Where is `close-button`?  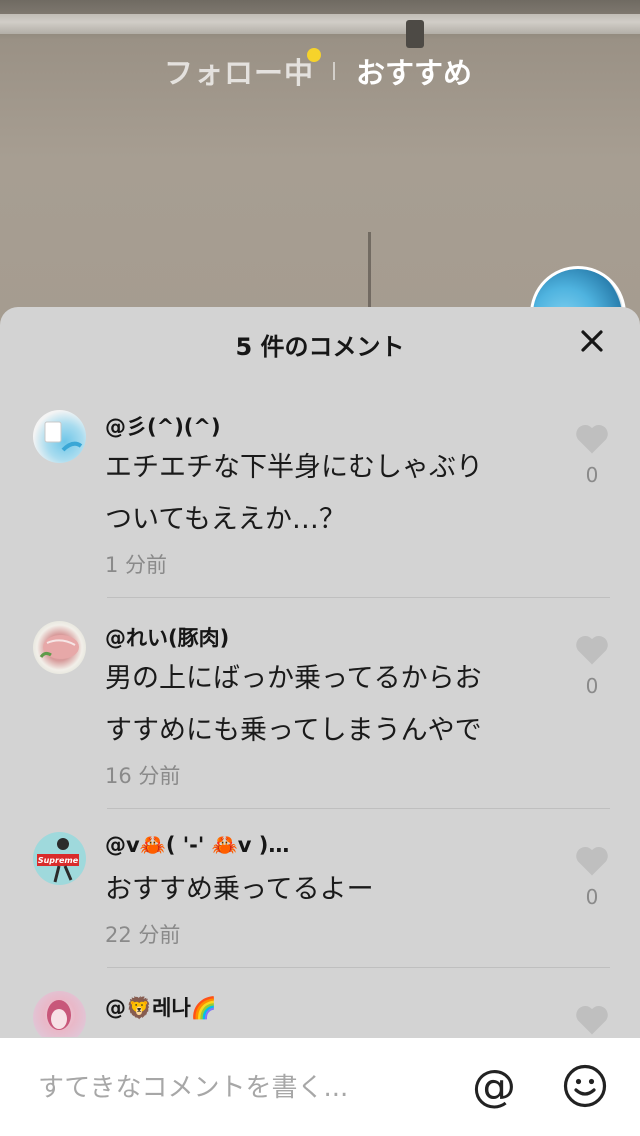
close-button is located at coordinates (592, 341).